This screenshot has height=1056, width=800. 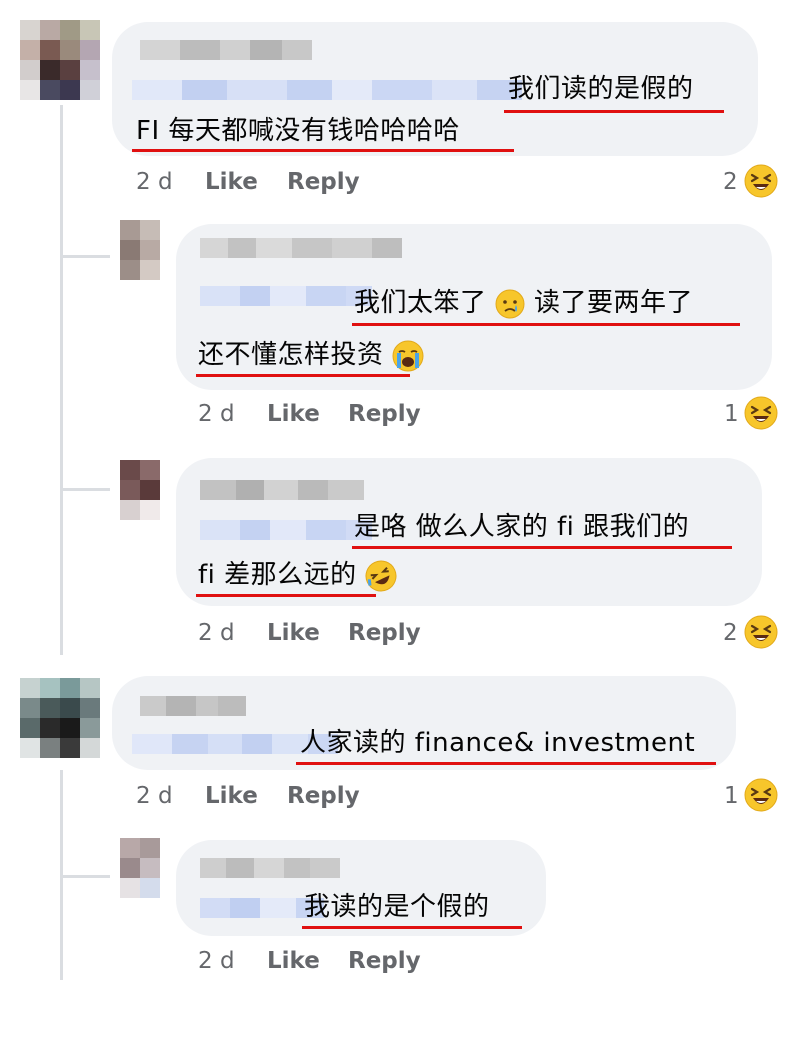 I want to click on comment-text-line: 是咯 做么人家的 fi 跟我们的, so click(x=522, y=527).